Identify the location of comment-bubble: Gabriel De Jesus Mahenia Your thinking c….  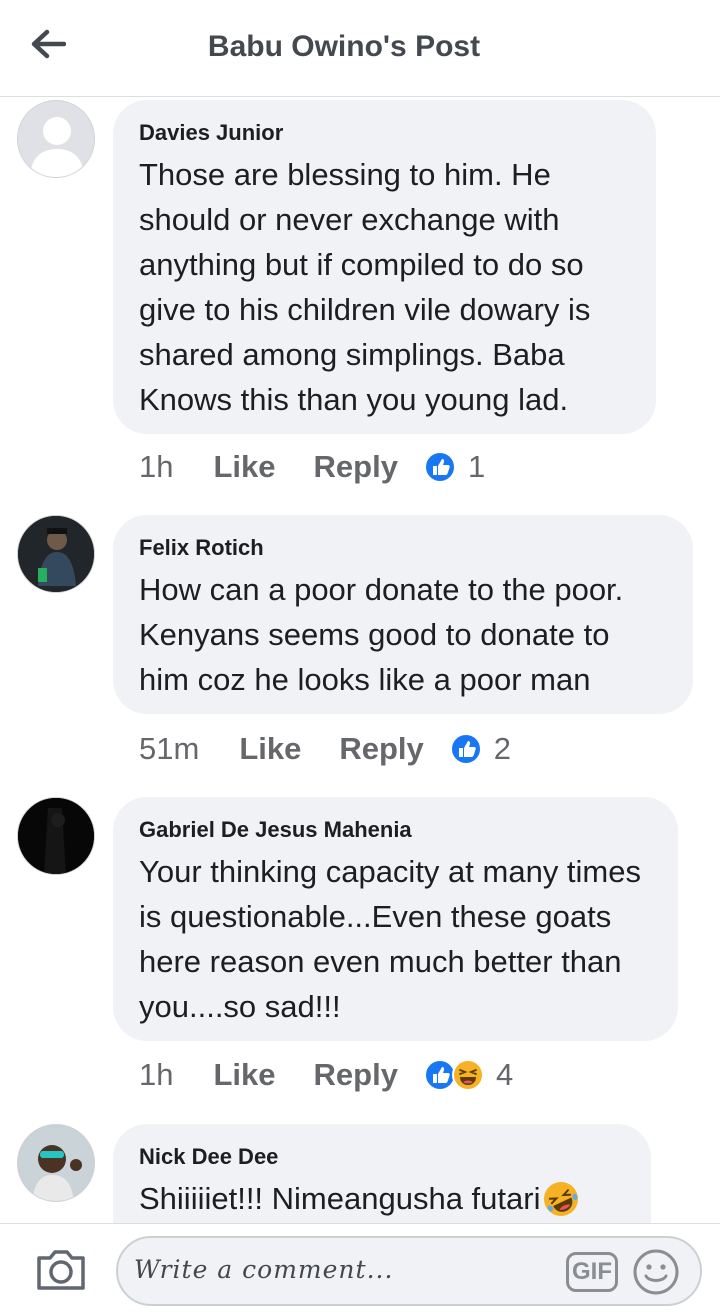
(395, 919).